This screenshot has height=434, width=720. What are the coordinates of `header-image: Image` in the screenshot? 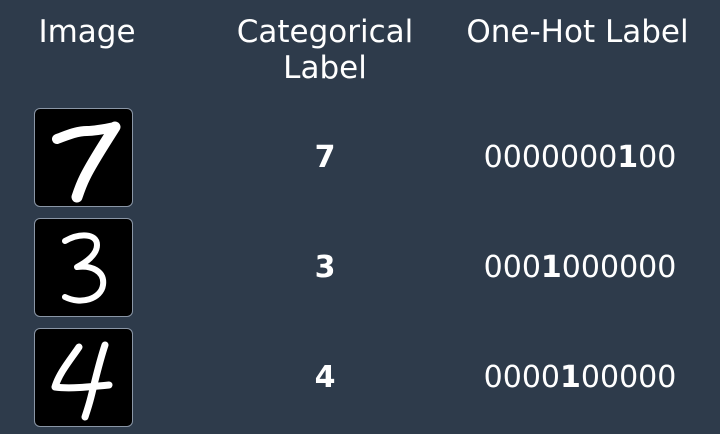 It's located at (87, 32).